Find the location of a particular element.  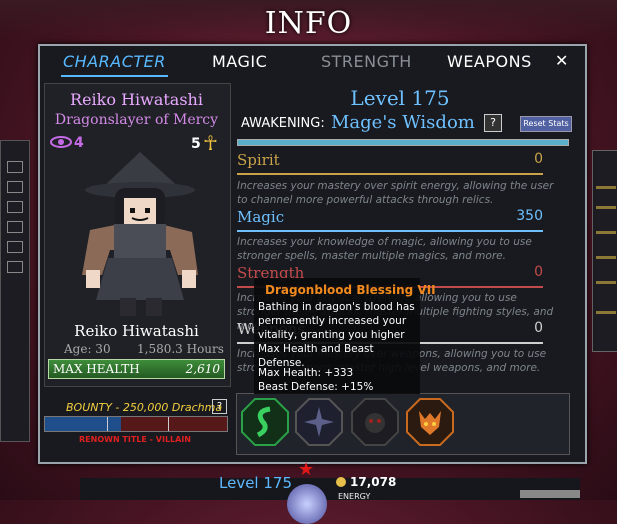

screen-title: INFO is located at coordinates (308, 23).